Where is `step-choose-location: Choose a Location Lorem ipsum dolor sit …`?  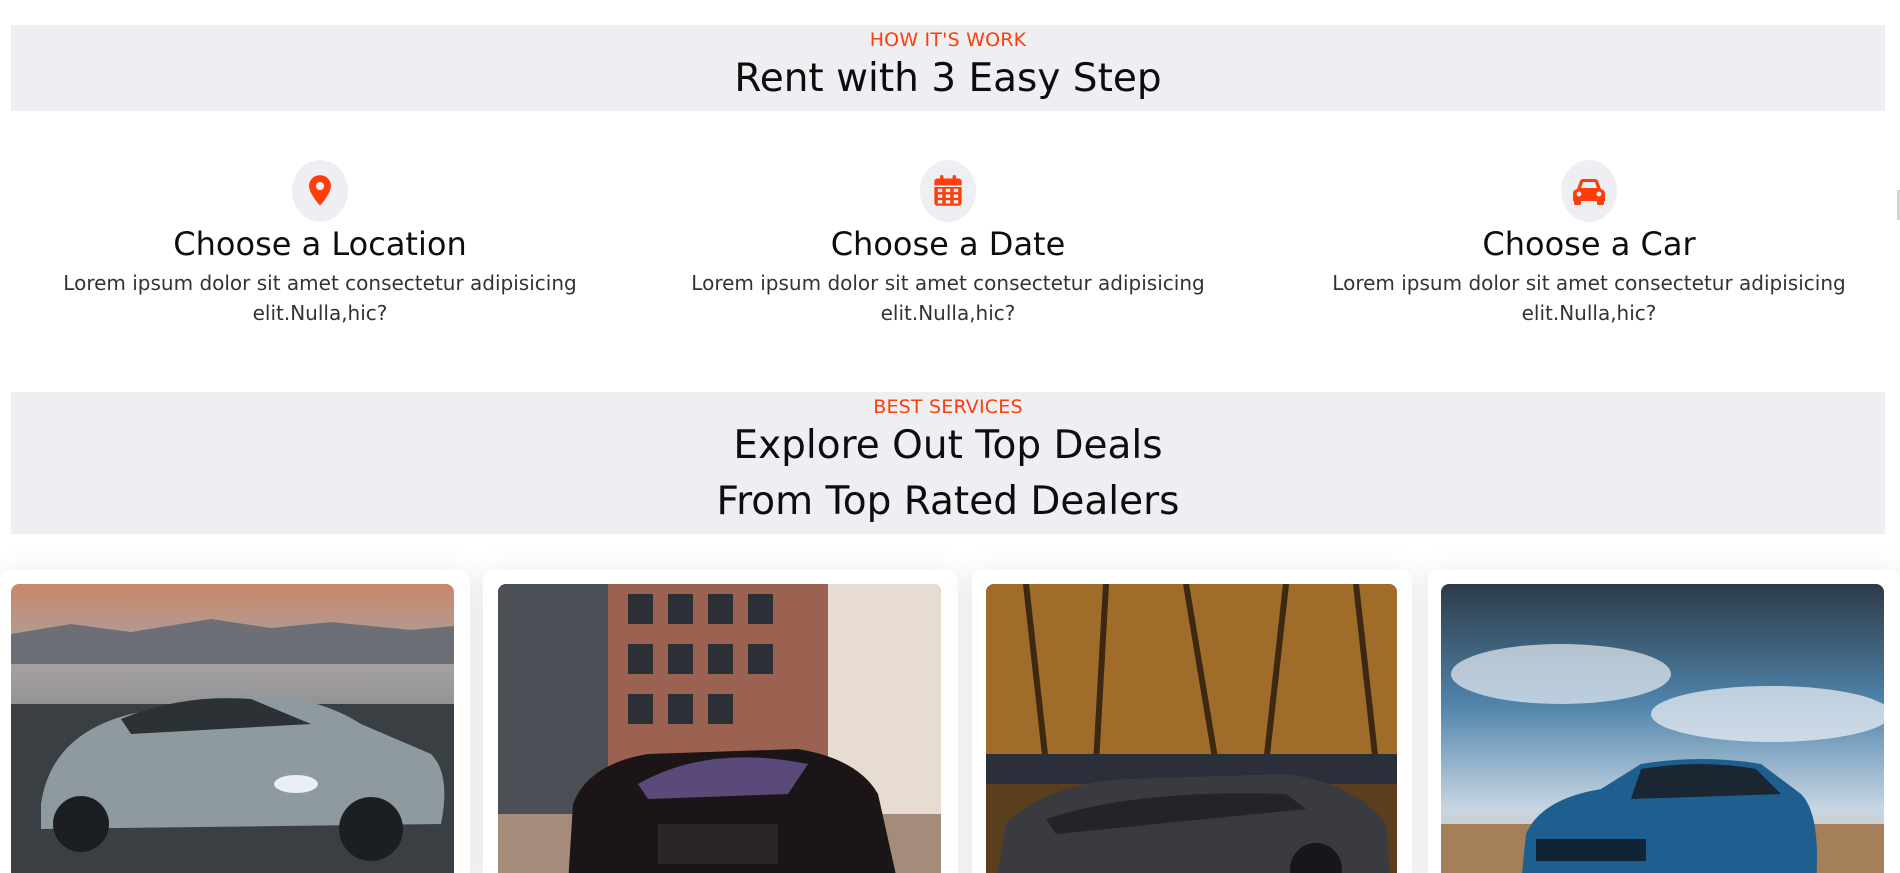 step-choose-location: Choose a Location Lorem ipsum dolor sit … is located at coordinates (320, 244).